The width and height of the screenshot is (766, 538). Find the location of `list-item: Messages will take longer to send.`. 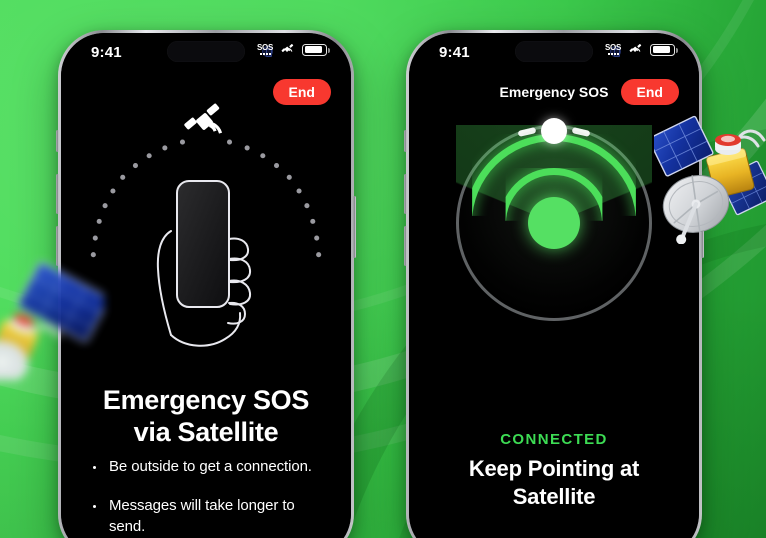

list-item: Messages will take longer to send. is located at coordinates (209, 516).